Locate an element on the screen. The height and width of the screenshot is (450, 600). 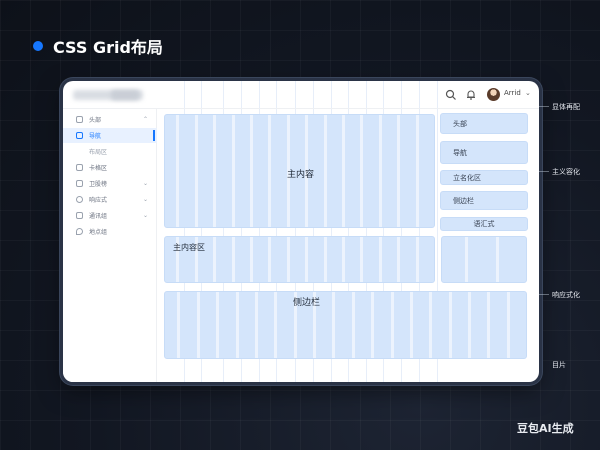
grid-main-content: 主内容 is located at coordinates (299, 171).